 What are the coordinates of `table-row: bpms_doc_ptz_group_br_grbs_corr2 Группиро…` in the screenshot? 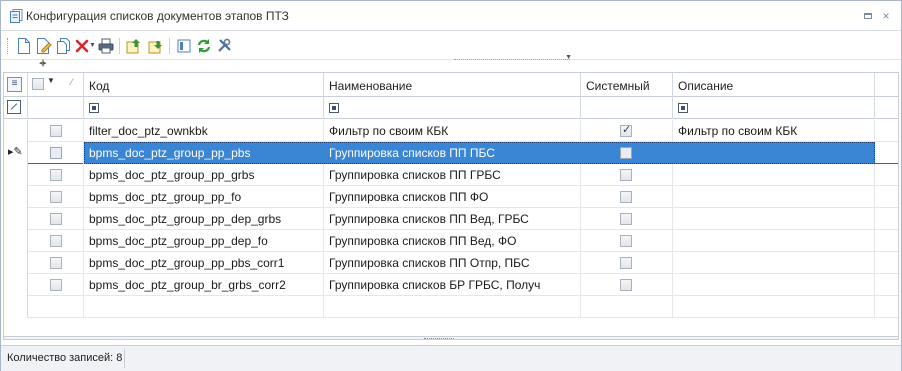 It's located at (451, 285).